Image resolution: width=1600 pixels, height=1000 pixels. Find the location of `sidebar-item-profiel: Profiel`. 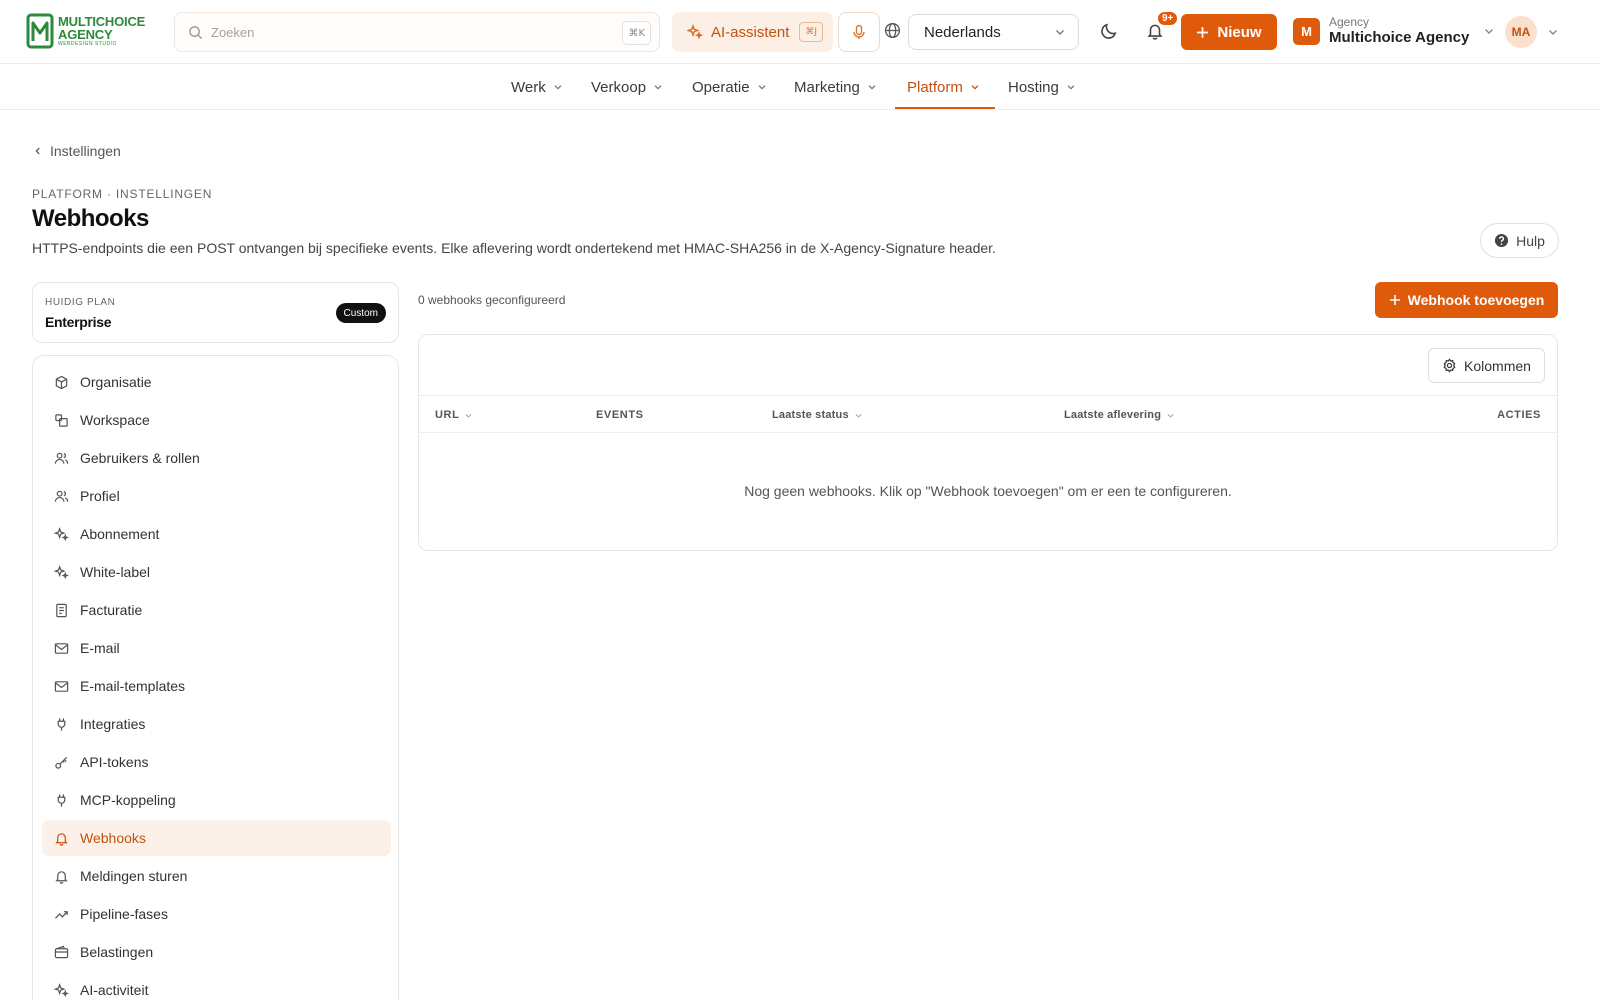

sidebar-item-profiel: Profiel is located at coordinates (216, 496).